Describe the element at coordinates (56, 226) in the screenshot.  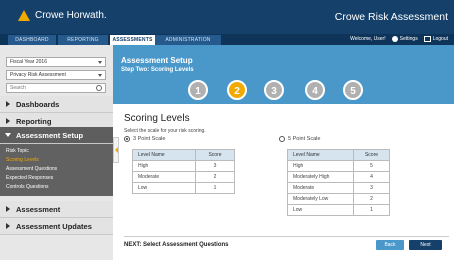
I see `sidebar-section-assessment-updates: Assessment Updates` at that location.